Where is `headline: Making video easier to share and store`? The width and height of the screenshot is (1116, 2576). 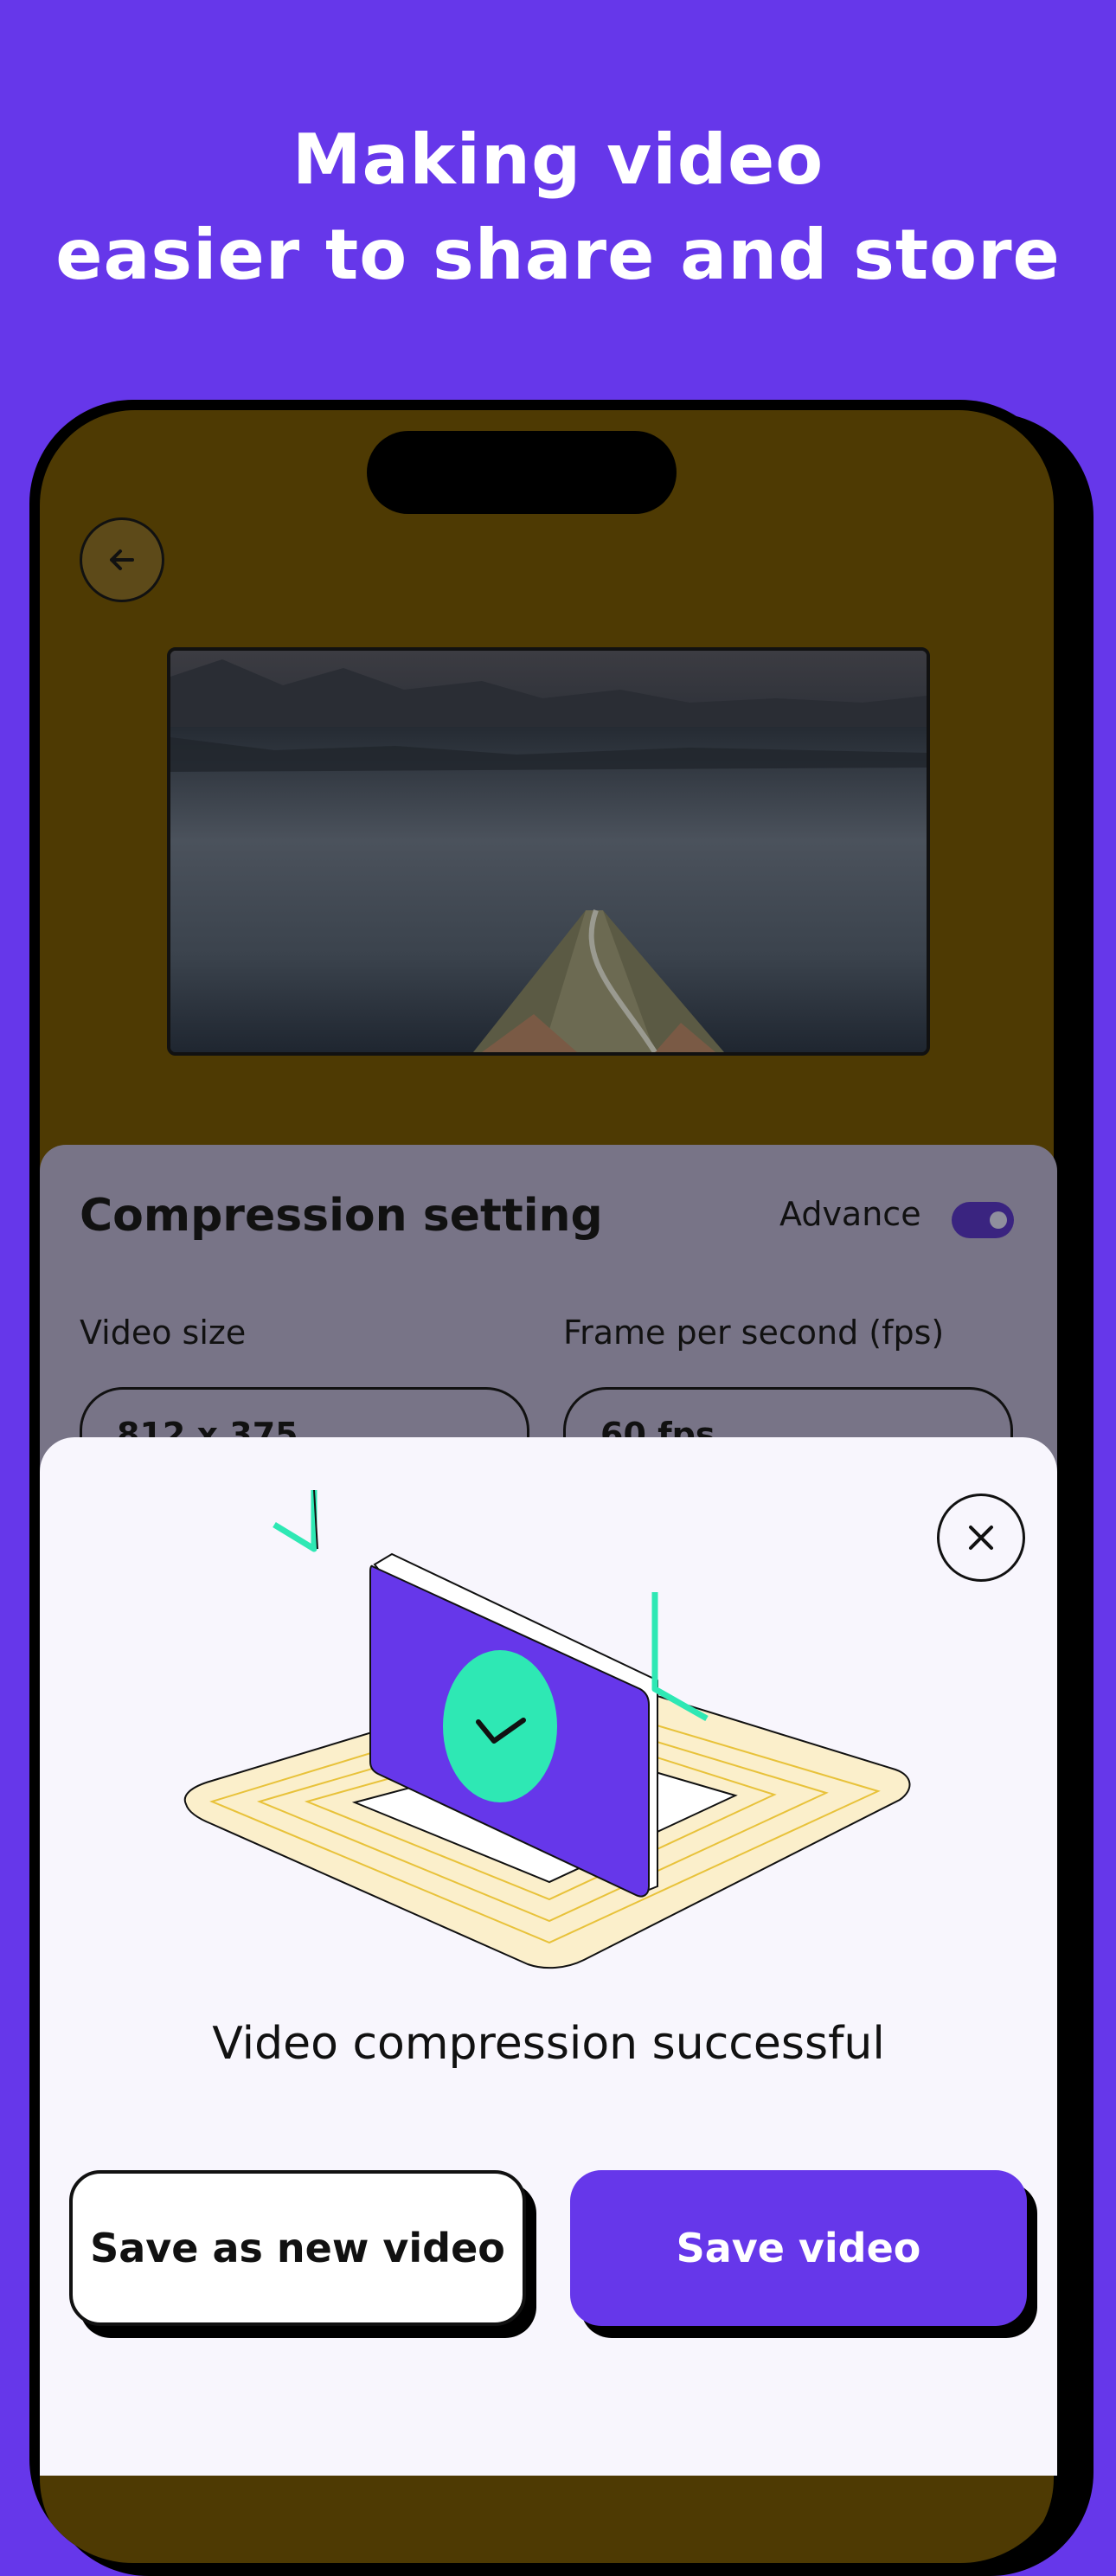
headline: Making video easier to share and store is located at coordinates (558, 208).